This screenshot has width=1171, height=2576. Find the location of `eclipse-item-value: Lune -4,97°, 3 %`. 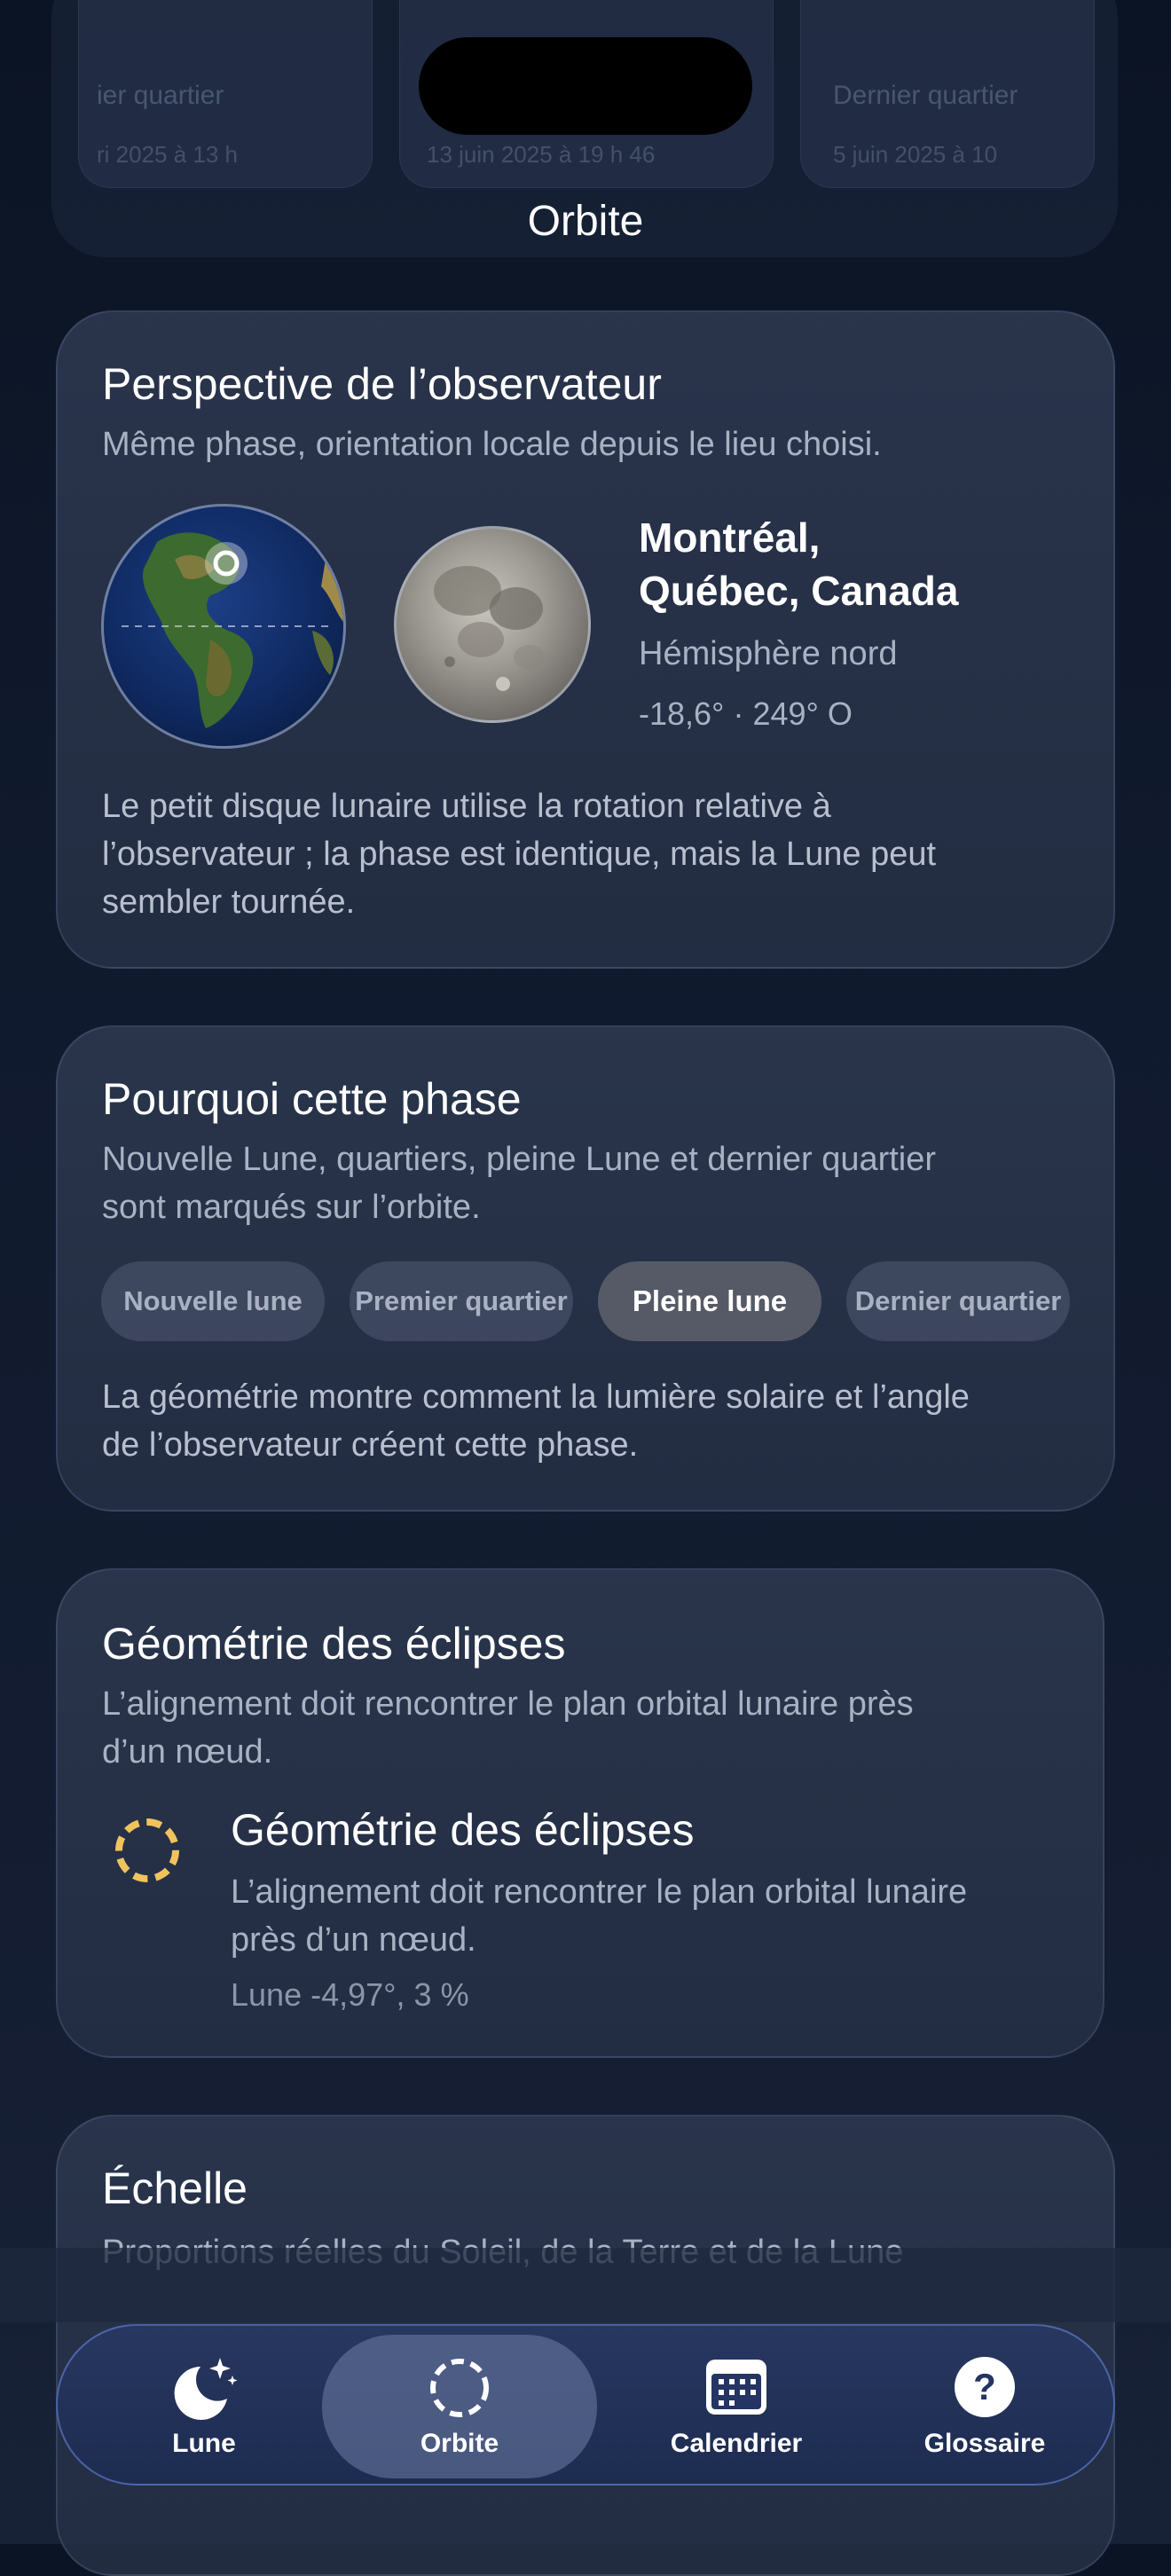

eclipse-item-value: Lune -4,97°, 3 % is located at coordinates (350, 1994).